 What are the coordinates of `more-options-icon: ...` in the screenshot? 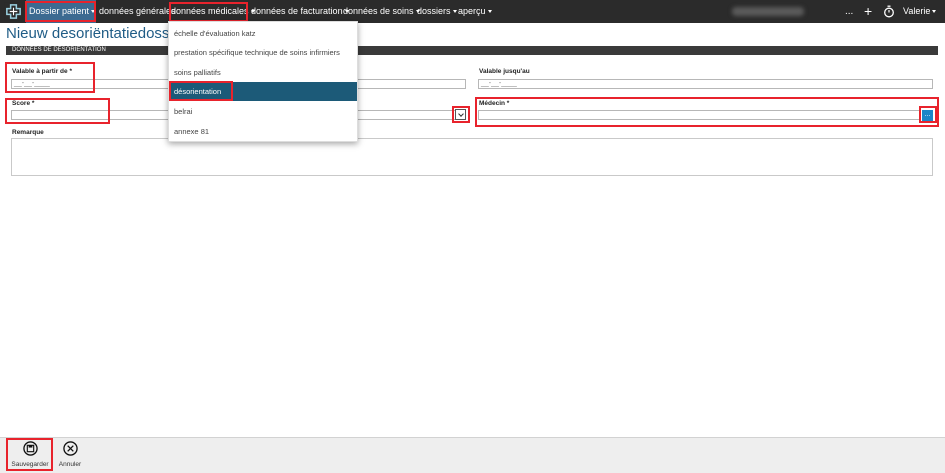 It's located at (849, 11).